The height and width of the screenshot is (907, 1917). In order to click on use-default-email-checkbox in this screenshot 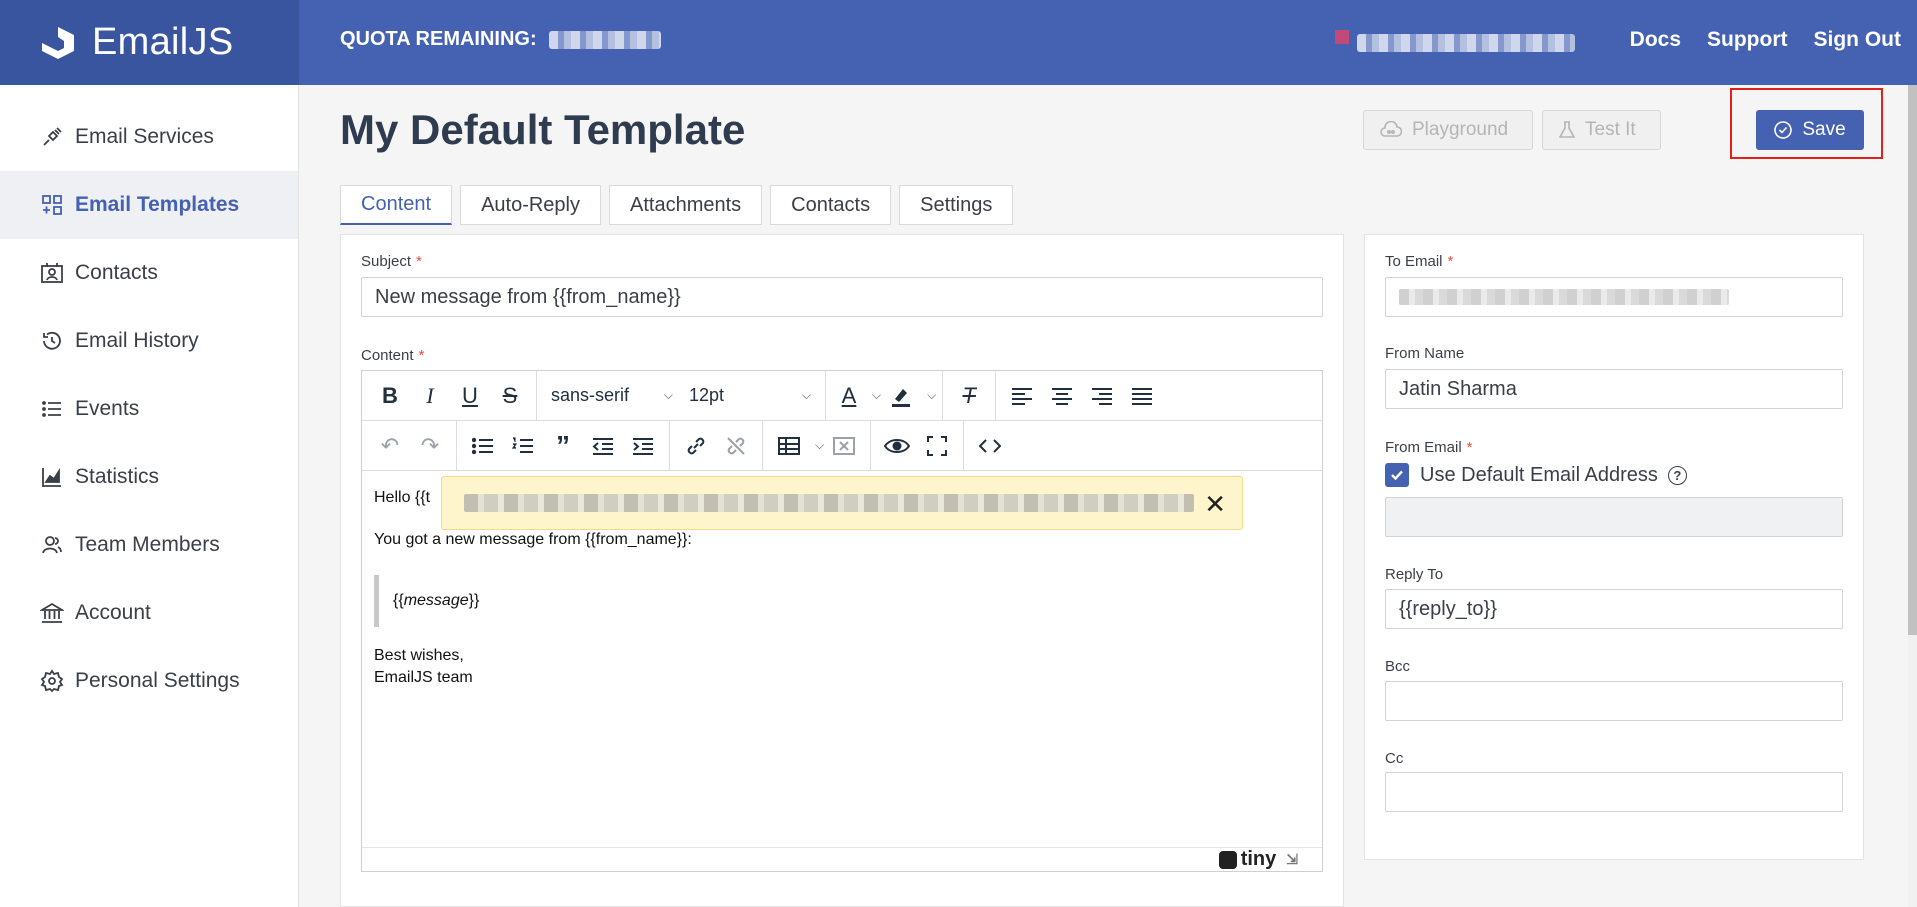, I will do `click(1397, 475)`.